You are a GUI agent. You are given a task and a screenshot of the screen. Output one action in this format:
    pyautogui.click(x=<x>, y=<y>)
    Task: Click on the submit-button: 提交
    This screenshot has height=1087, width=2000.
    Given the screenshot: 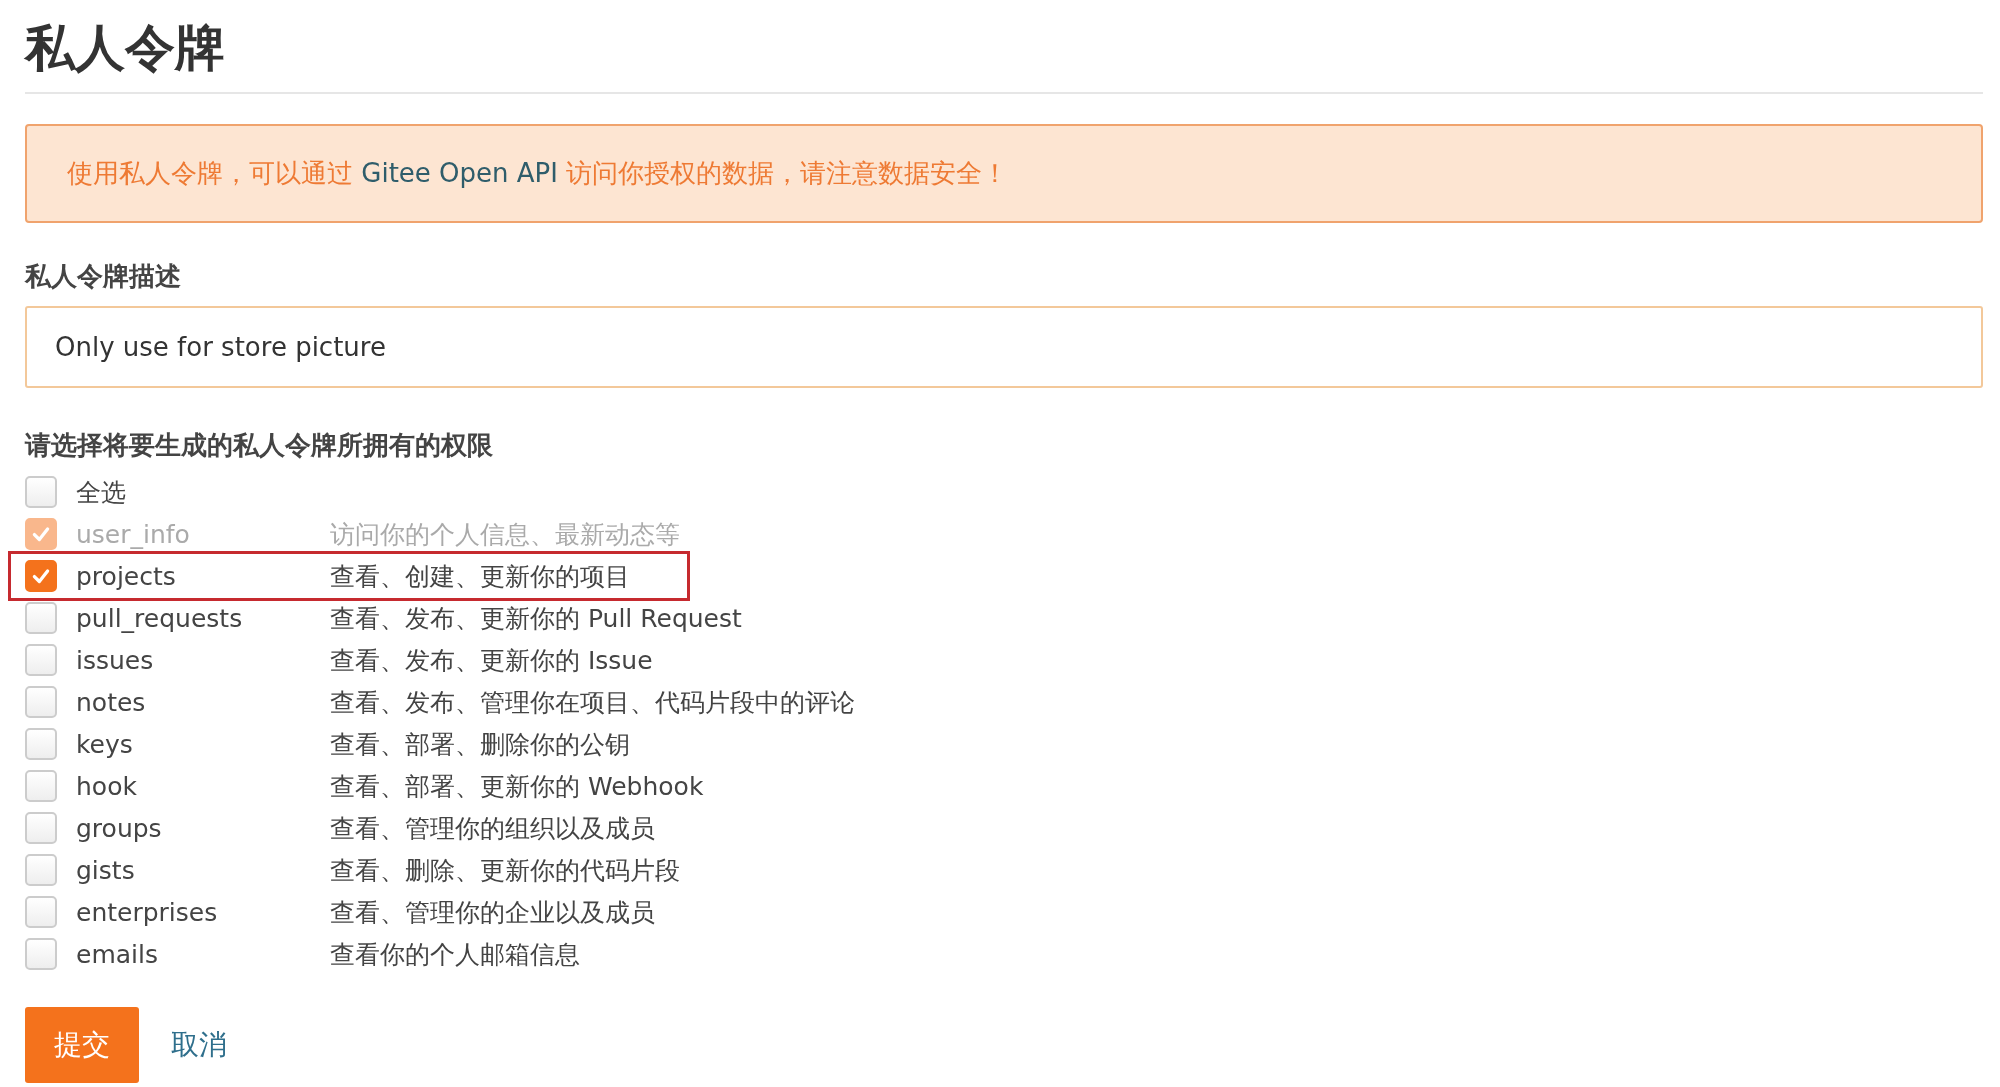 What is the action you would take?
    pyautogui.click(x=82, y=1045)
    